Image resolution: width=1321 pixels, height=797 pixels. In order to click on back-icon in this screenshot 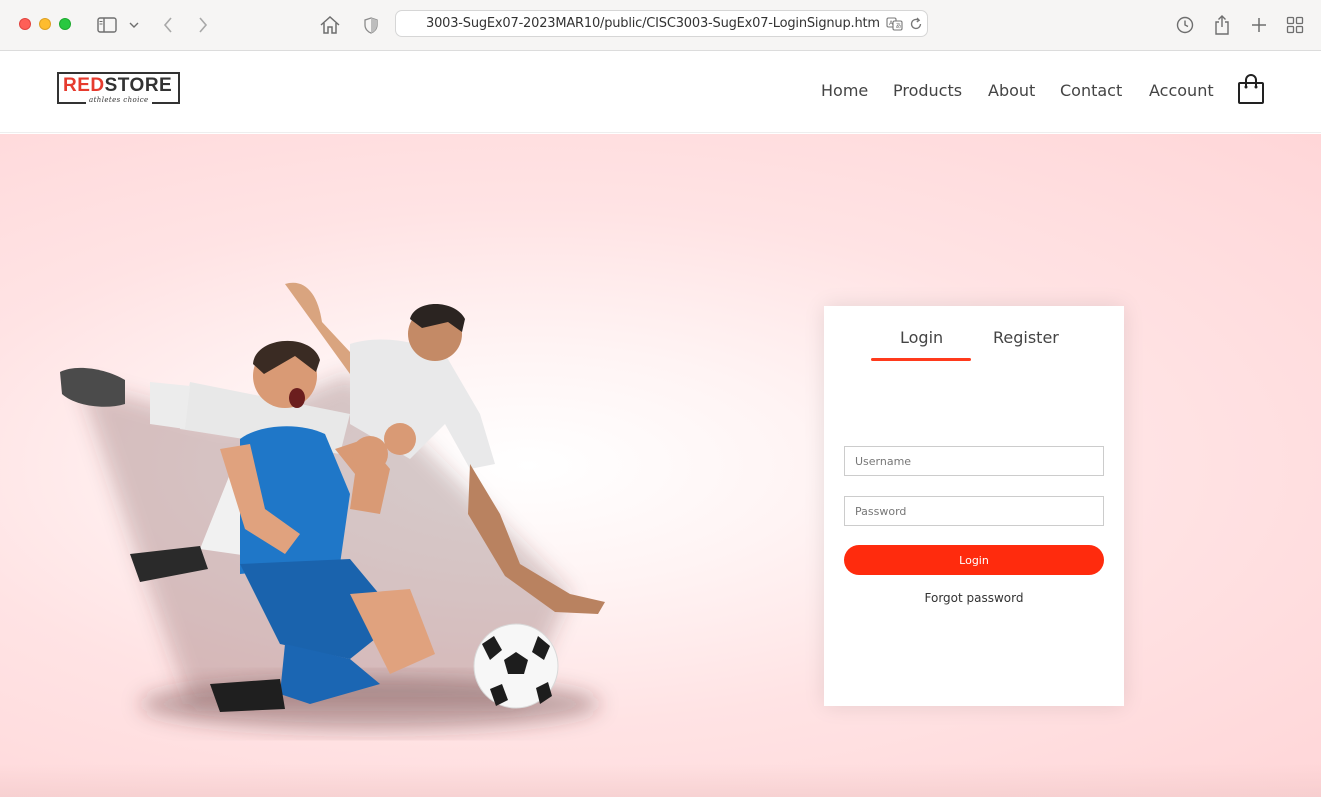, I will do `click(168, 25)`.